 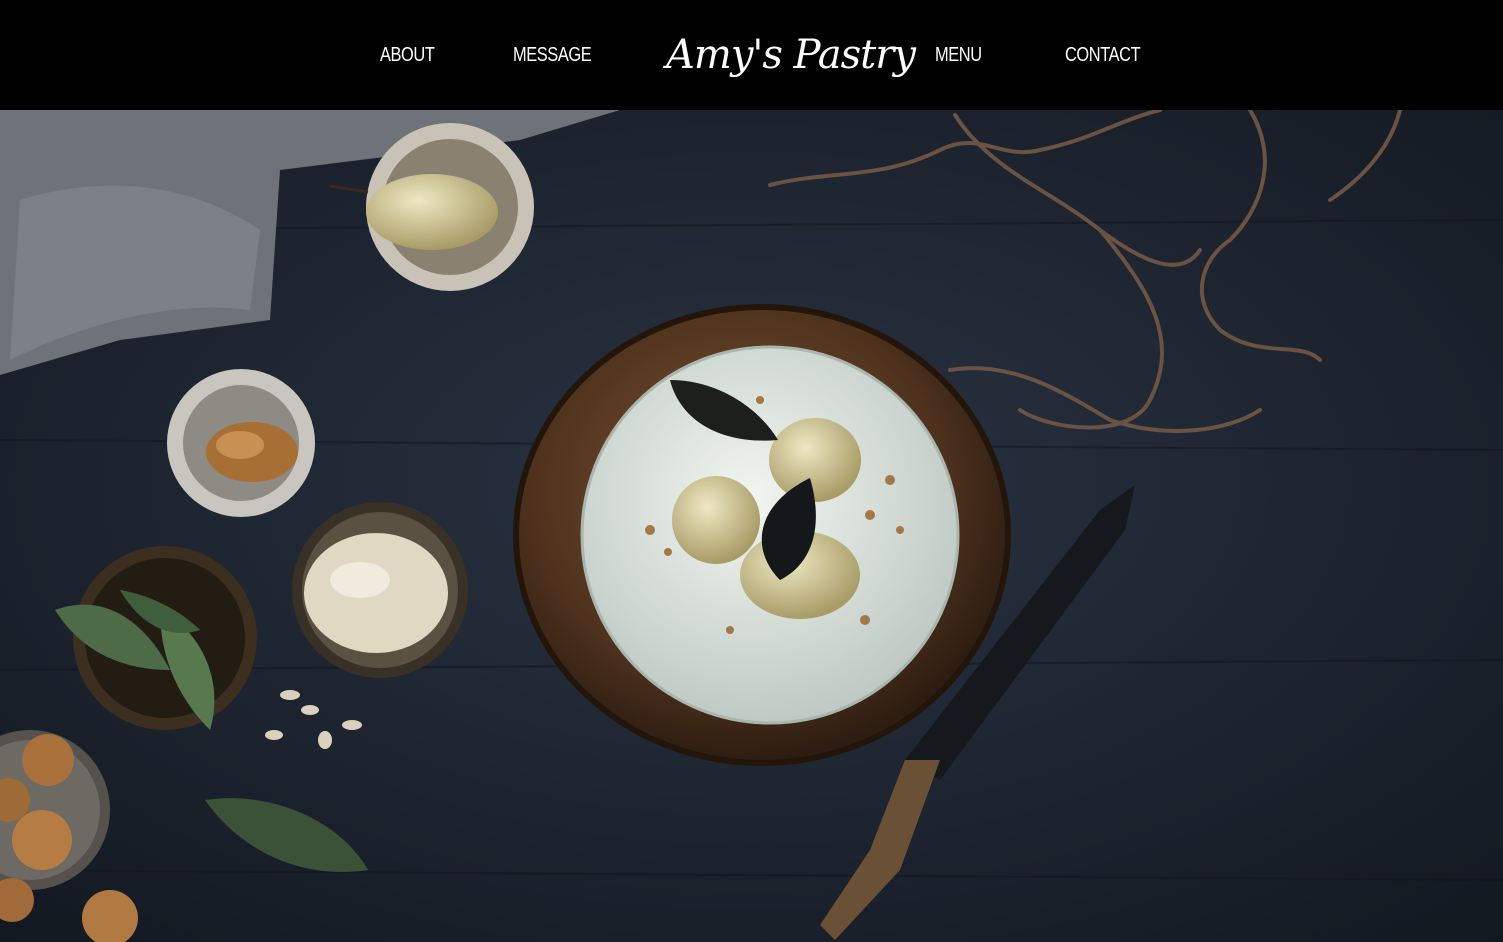 I want to click on nav-message: MESSAGE, so click(x=552, y=55).